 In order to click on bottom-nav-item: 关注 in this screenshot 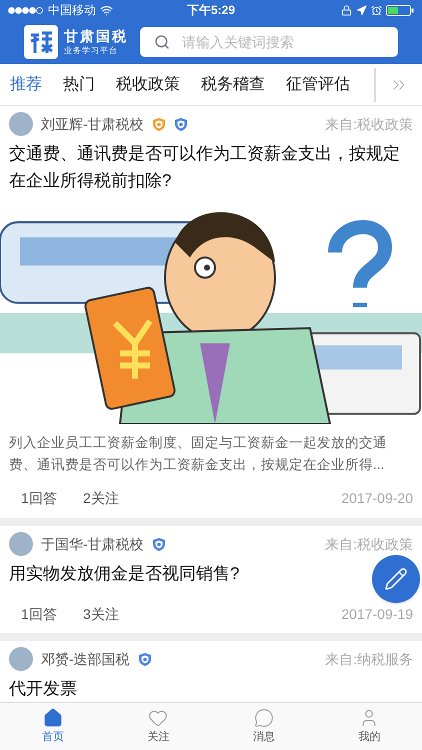, I will do `click(158, 726)`.